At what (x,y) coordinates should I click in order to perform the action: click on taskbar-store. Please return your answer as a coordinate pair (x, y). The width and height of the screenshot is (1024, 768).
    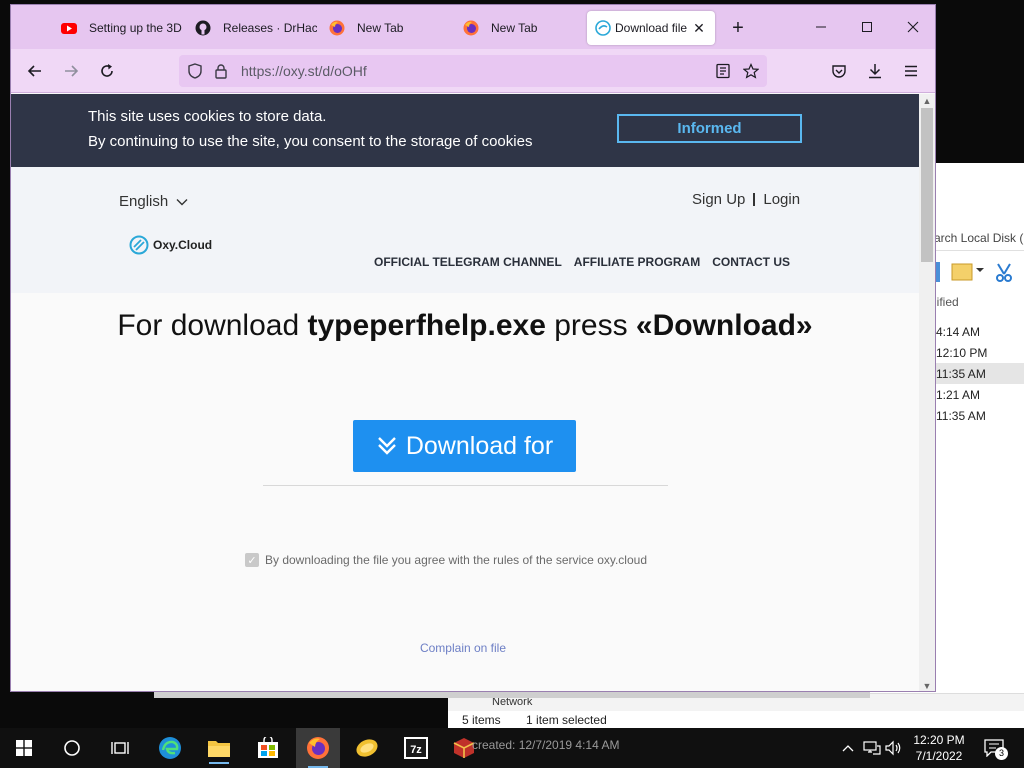
    Looking at the image, I should click on (268, 748).